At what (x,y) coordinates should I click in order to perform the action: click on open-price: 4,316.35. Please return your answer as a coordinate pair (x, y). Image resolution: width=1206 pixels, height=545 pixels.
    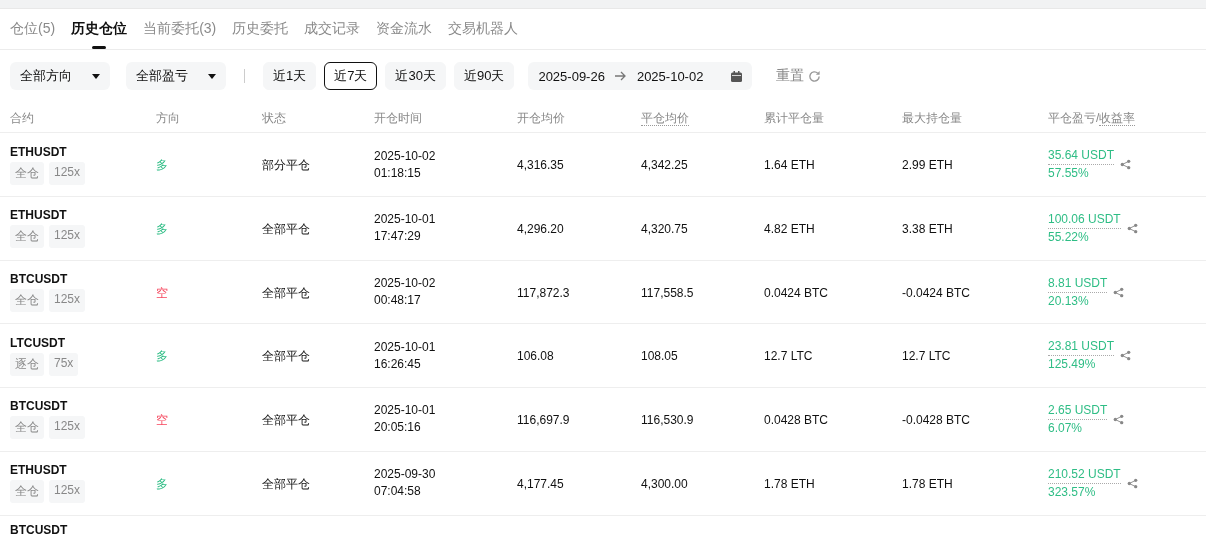
    Looking at the image, I should click on (540, 165).